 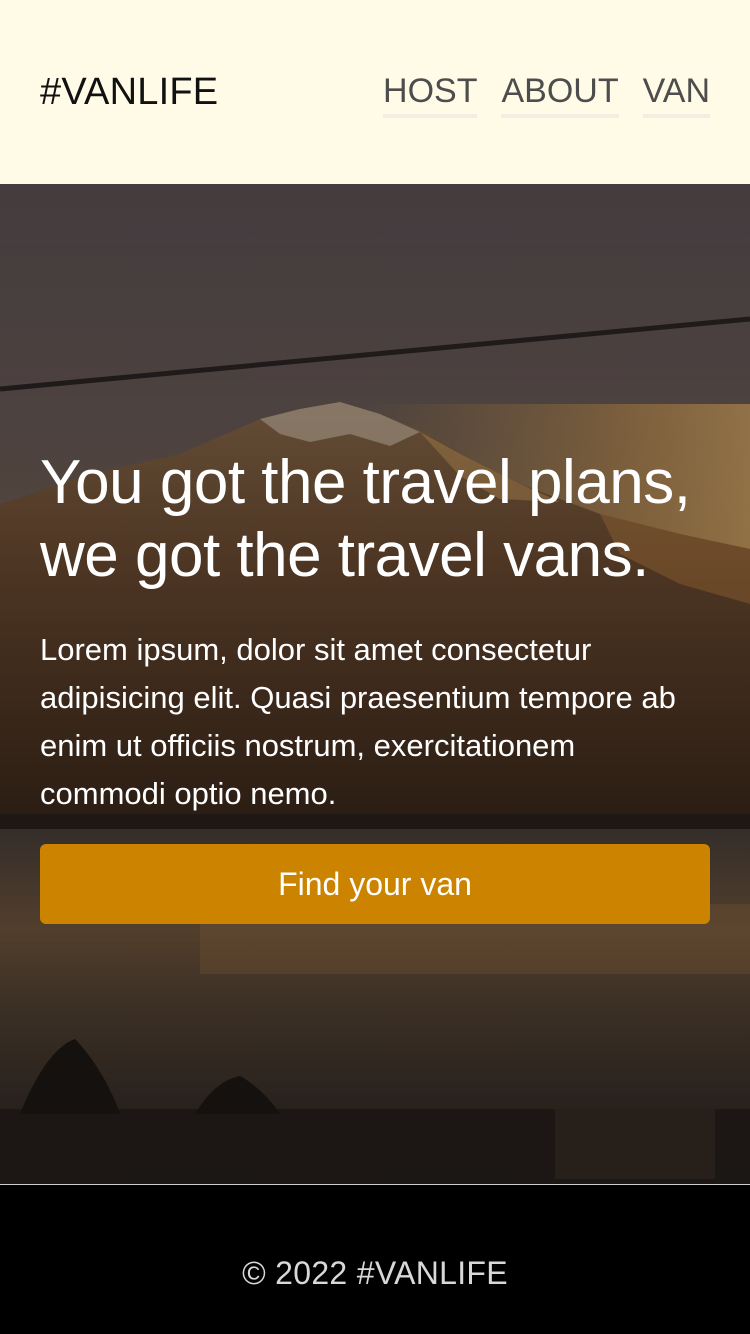 What do you see at coordinates (676, 94) in the screenshot?
I see `nav-link-van: VAN` at bounding box center [676, 94].